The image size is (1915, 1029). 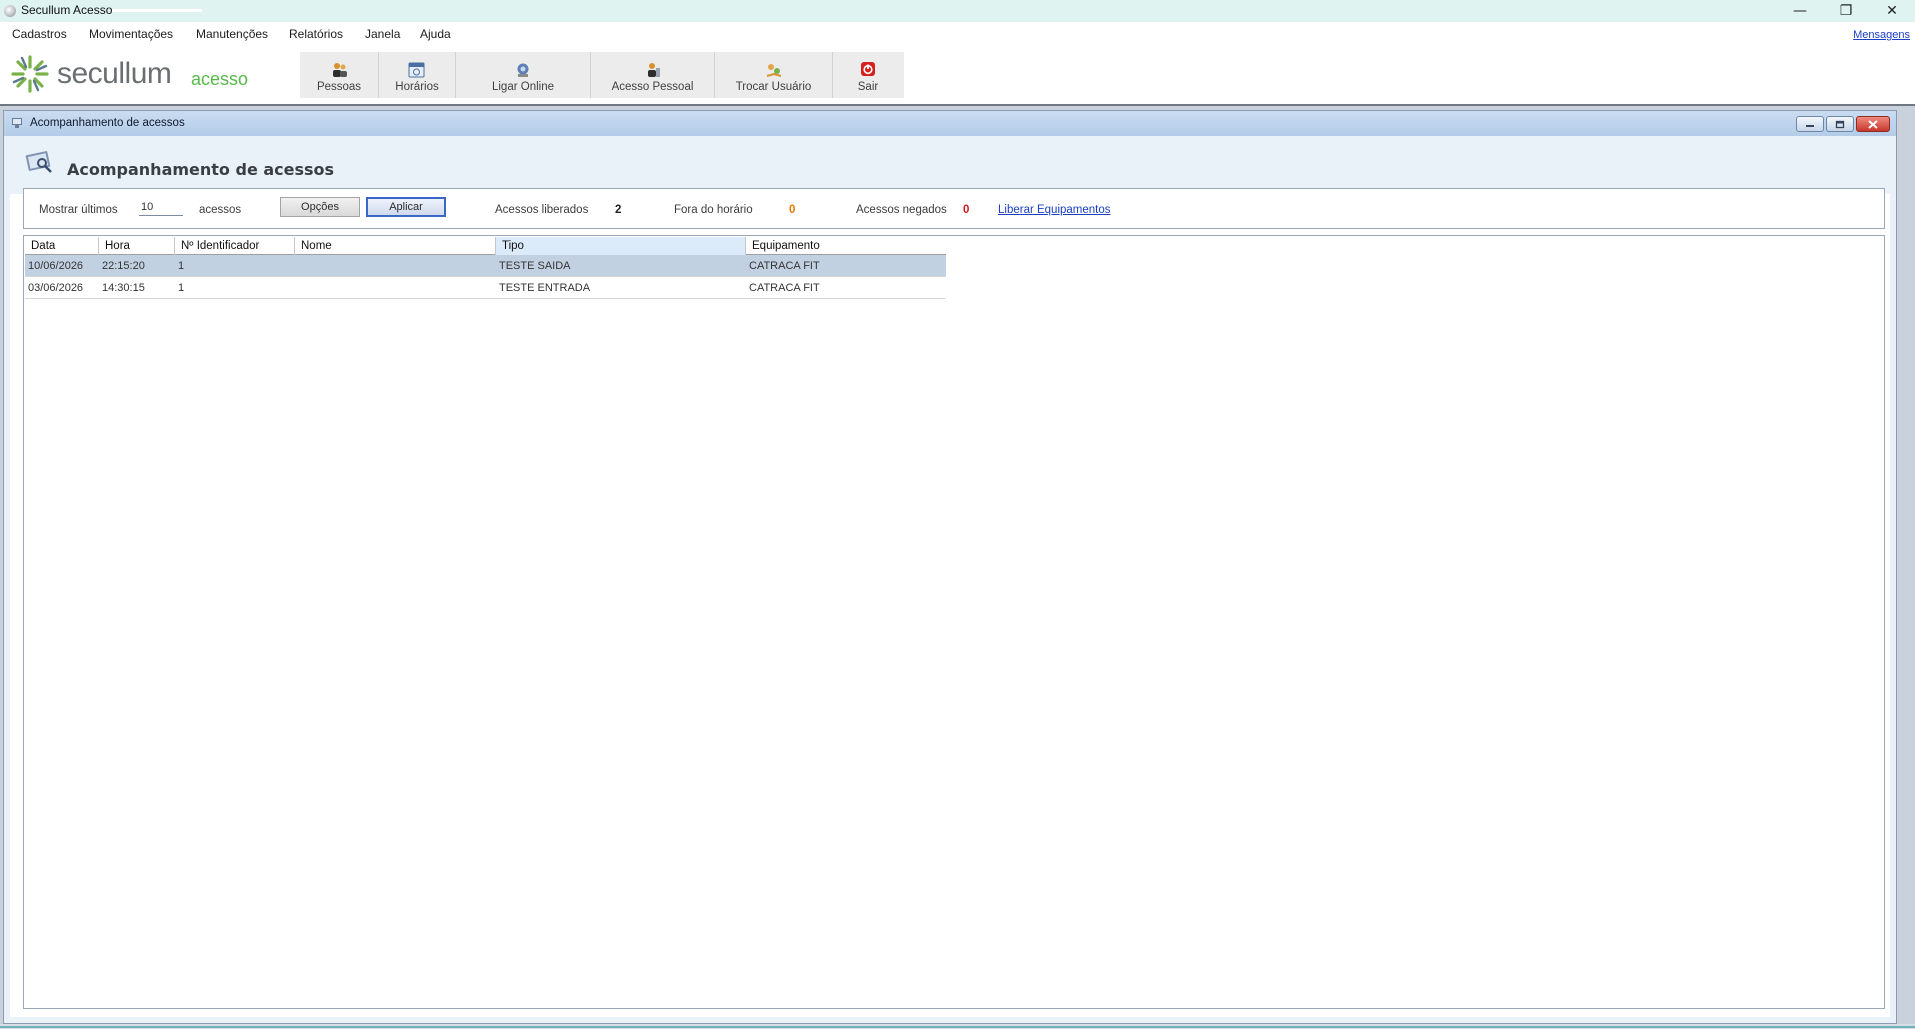 What do you see at coordinates (316, 34) in the screenshot?
I see `menu-relatorios: Relatórios` at bounding box center [316, 34].